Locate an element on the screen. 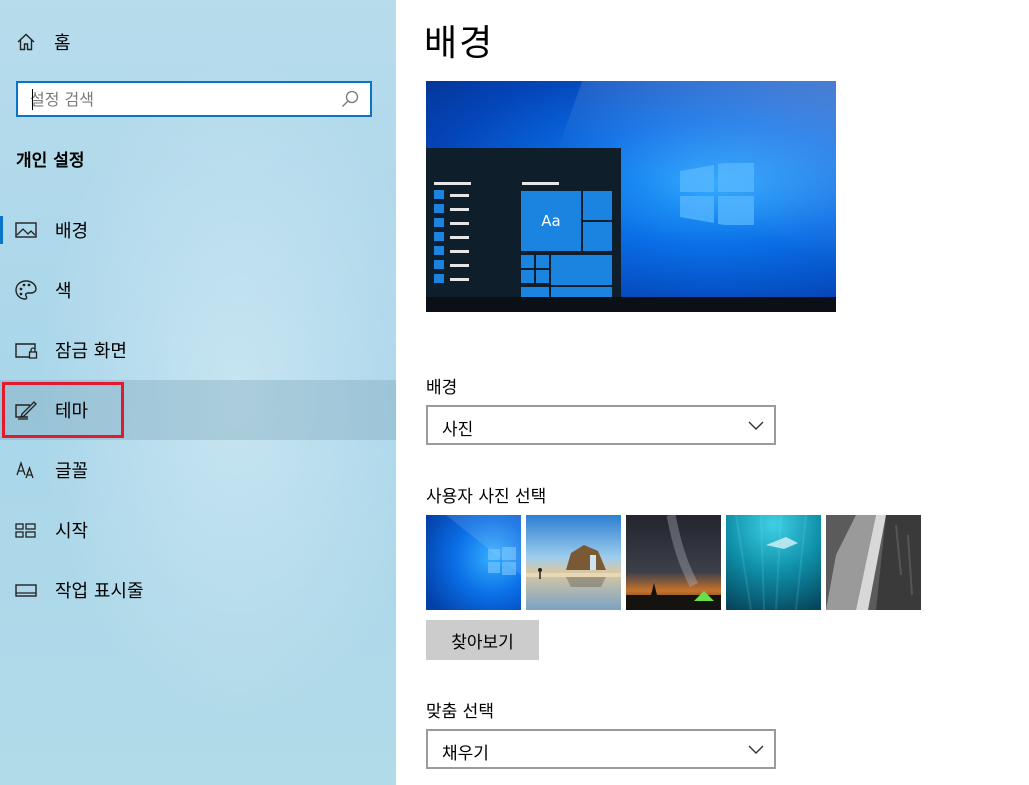 The width and height of the screenshot is (1029, 785). picture-thumbnail-cliff is located at coordinates (873, 562).